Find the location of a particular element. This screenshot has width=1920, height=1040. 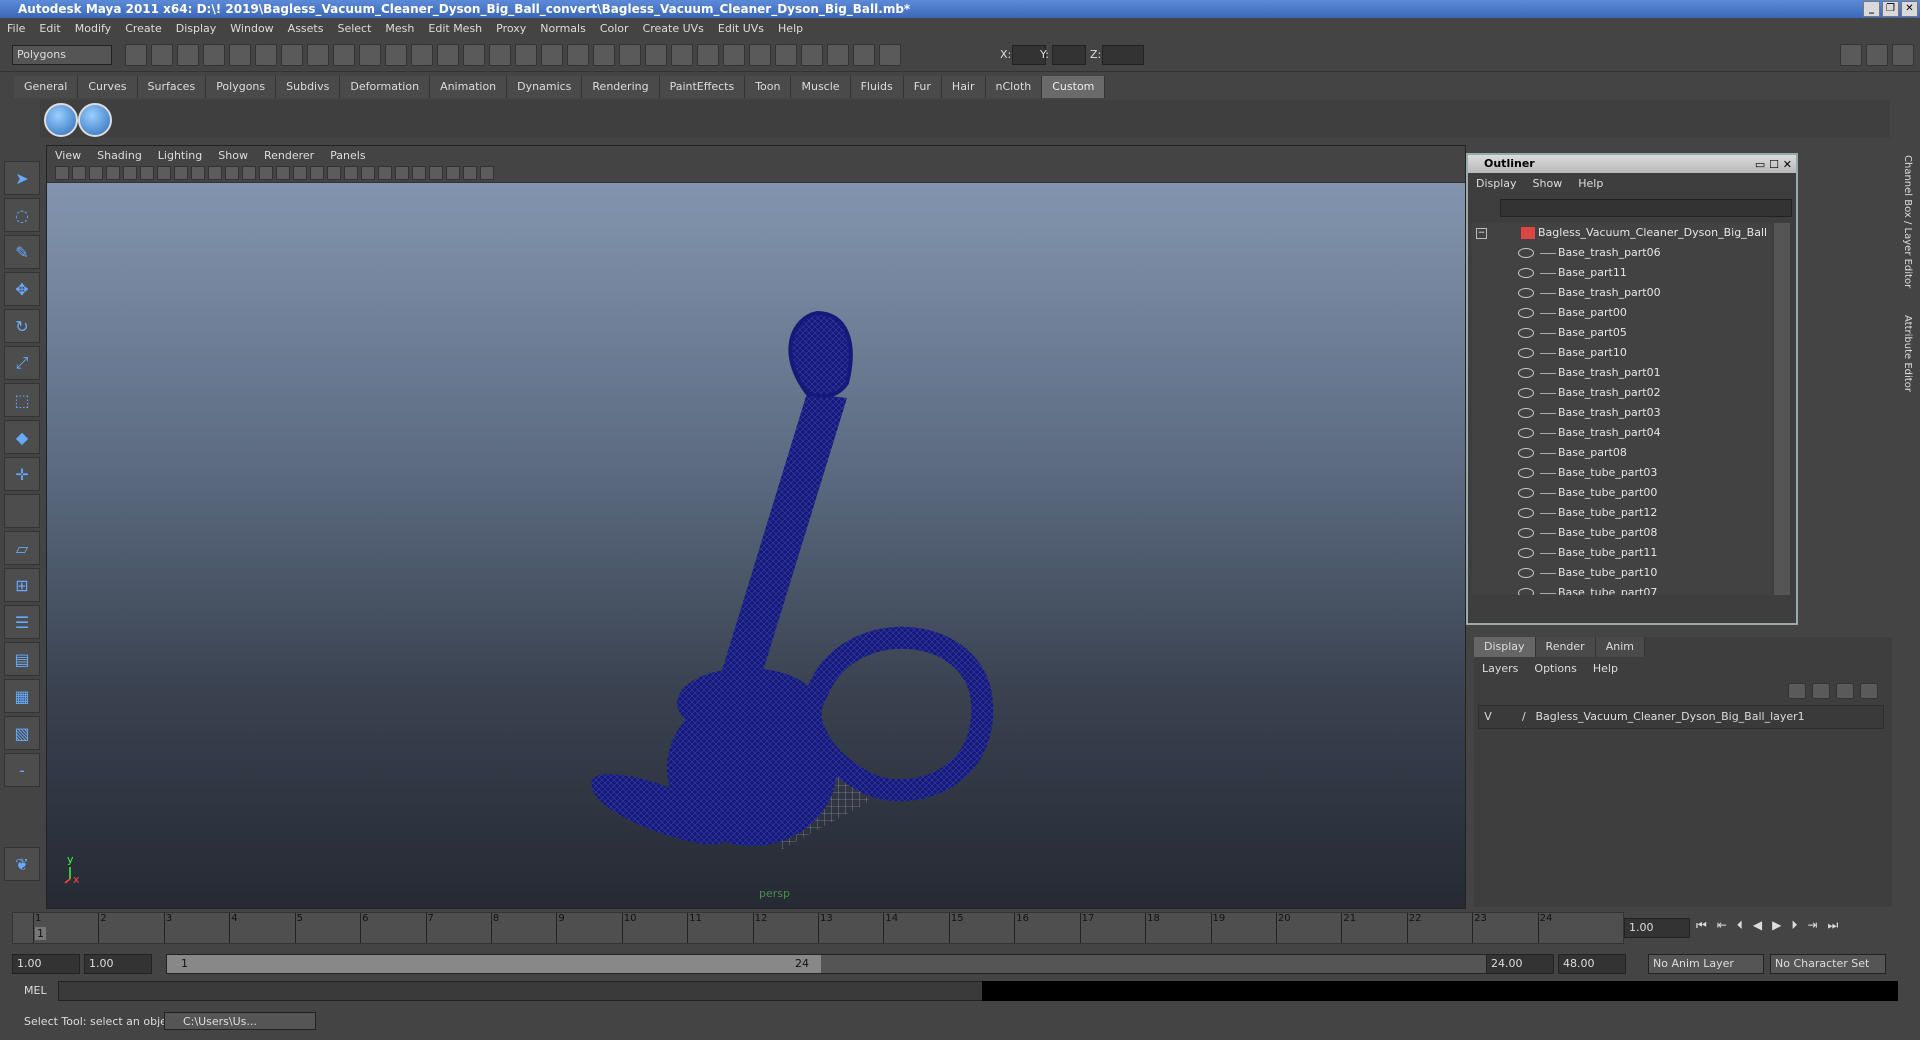

shelf-tab-ncloth: nCloth is located at coordinates (1014, 87).